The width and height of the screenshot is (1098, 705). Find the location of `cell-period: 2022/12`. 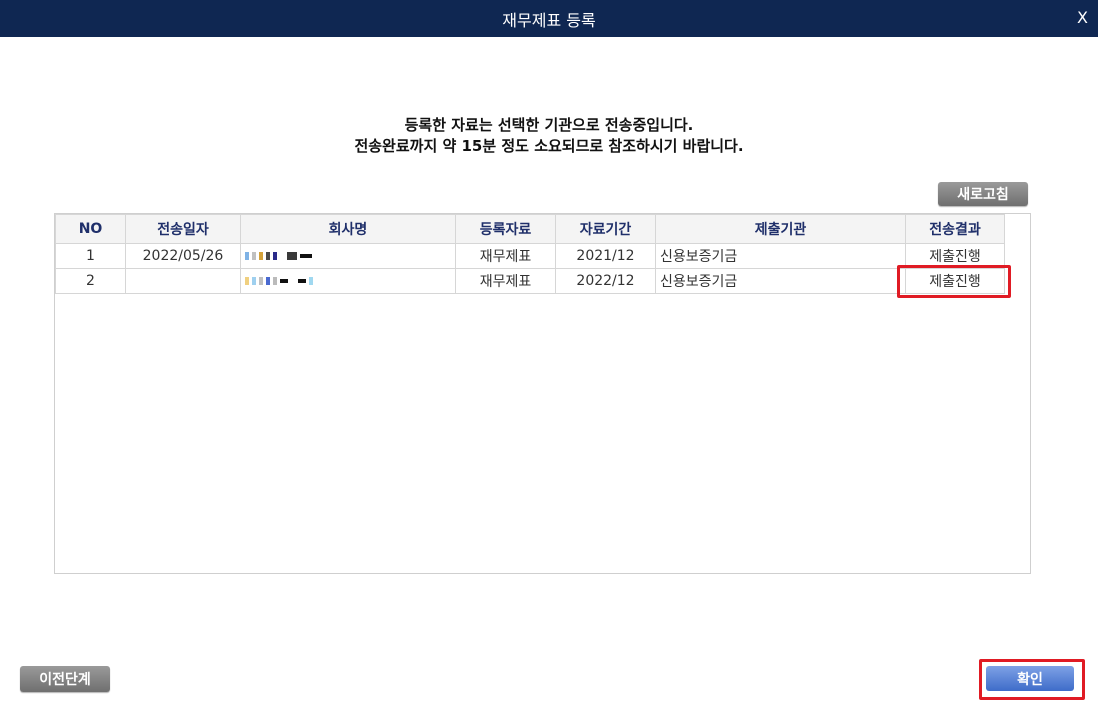

cell-period: 2022/12 is located at coordinates (605, 281).